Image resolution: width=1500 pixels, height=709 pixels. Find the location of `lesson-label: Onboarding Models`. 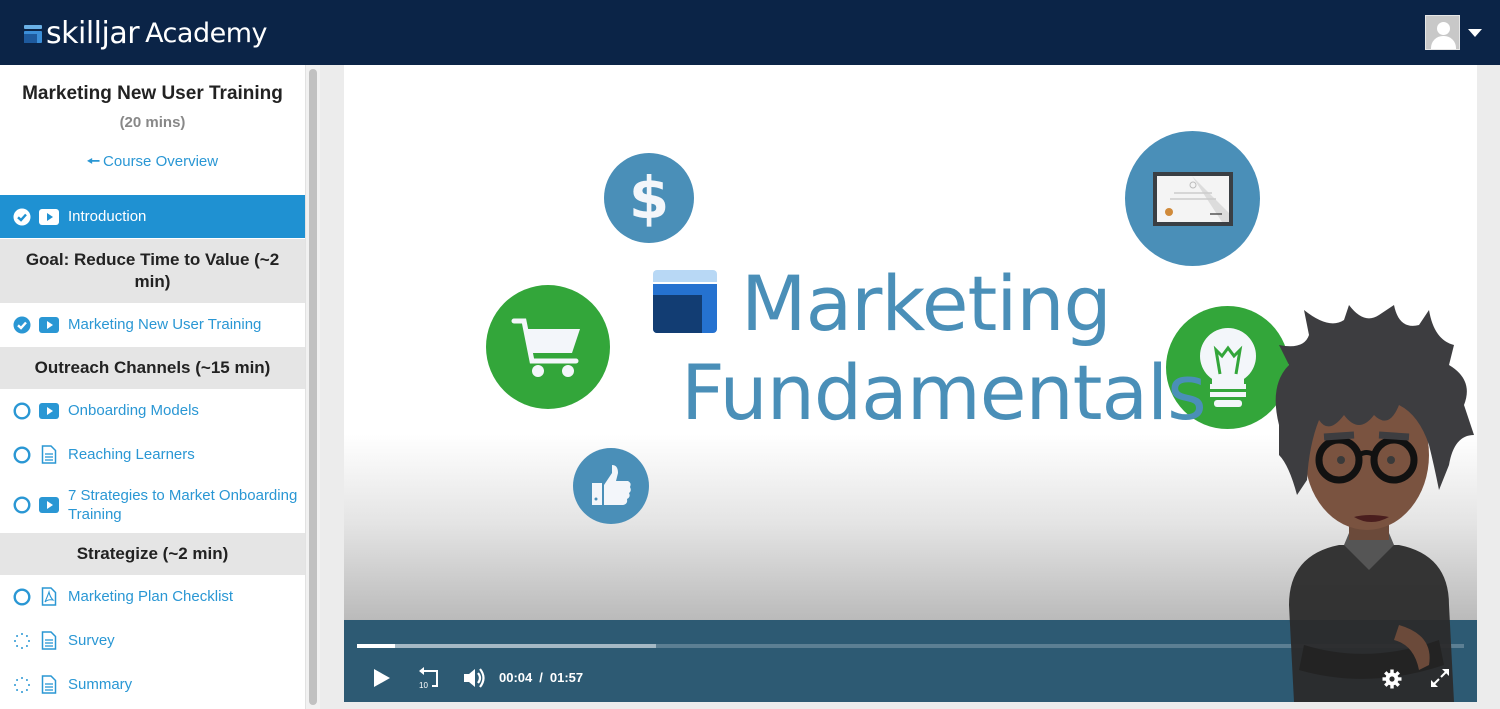

lesson-label: Onboarding Models is located at coordinates (133, 410).